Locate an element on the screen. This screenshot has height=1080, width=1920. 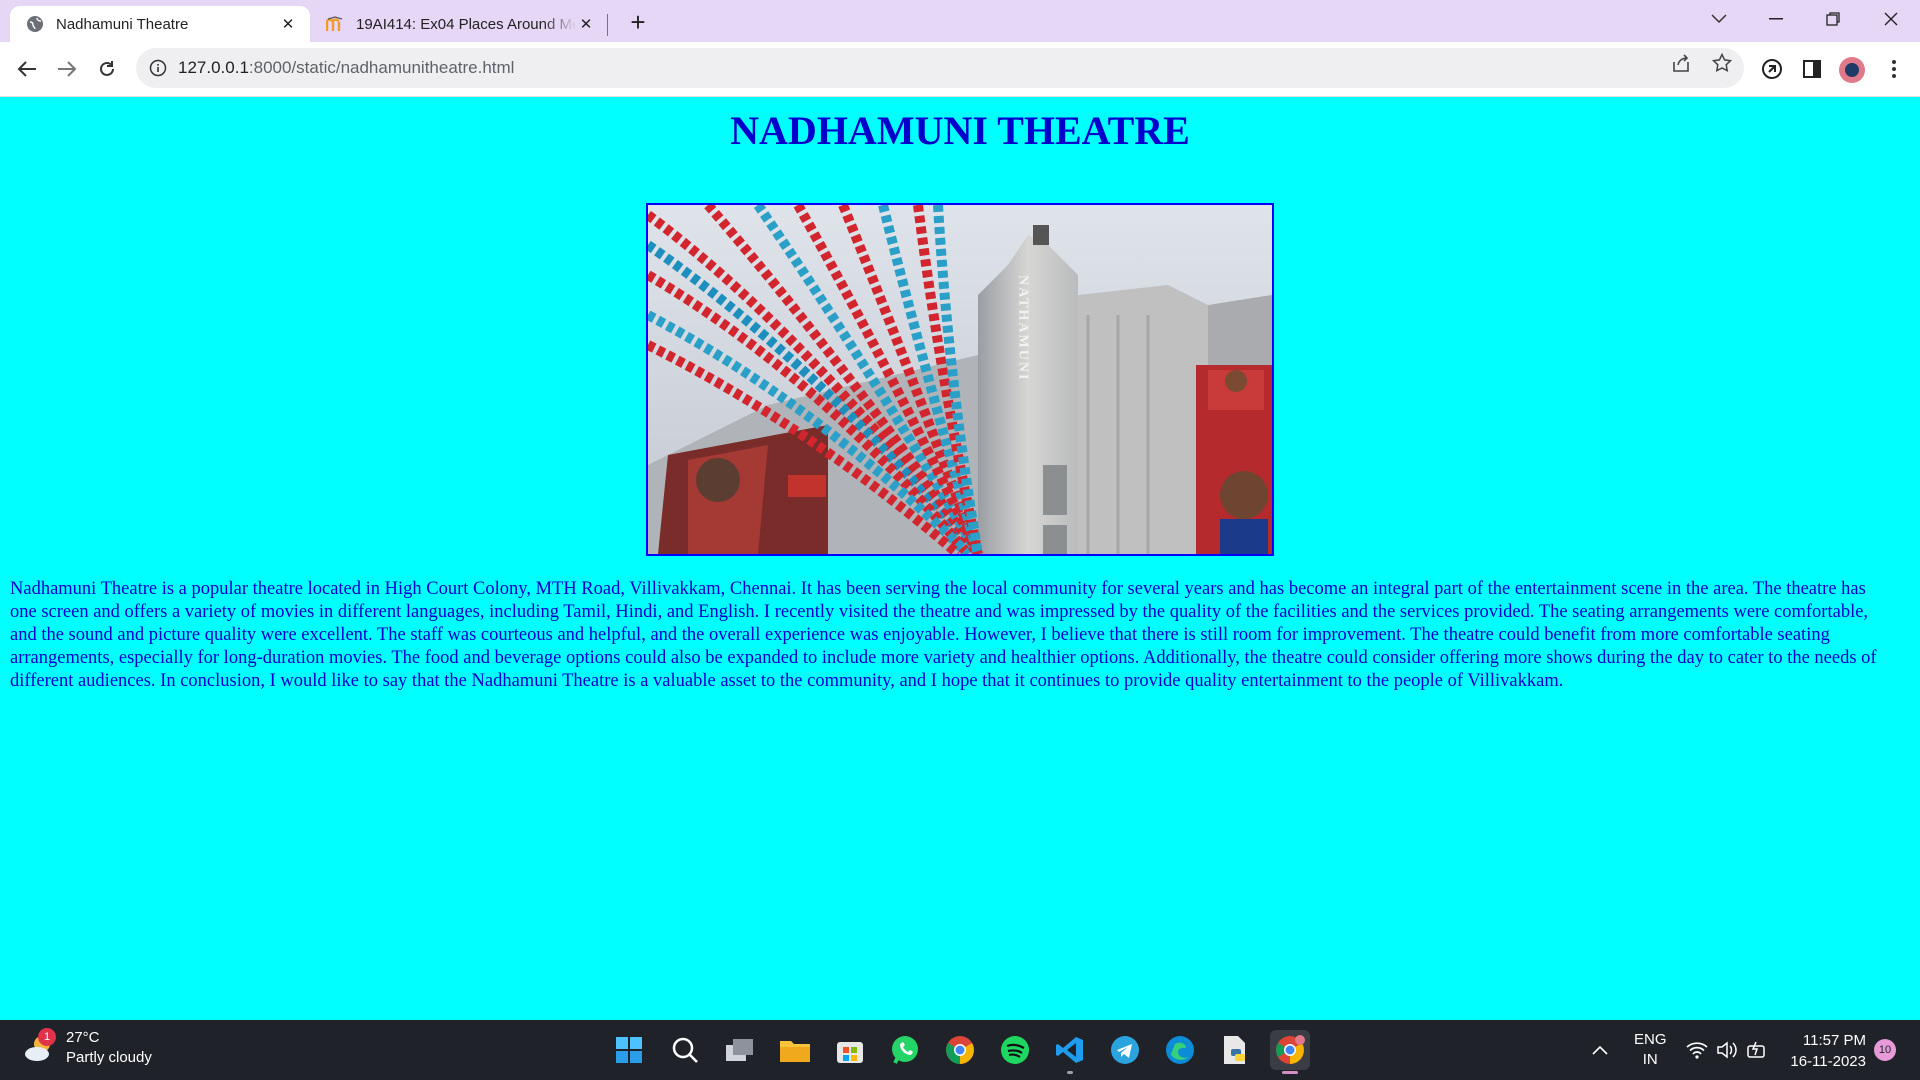
share-icon is located at coordinates (1681, 63).